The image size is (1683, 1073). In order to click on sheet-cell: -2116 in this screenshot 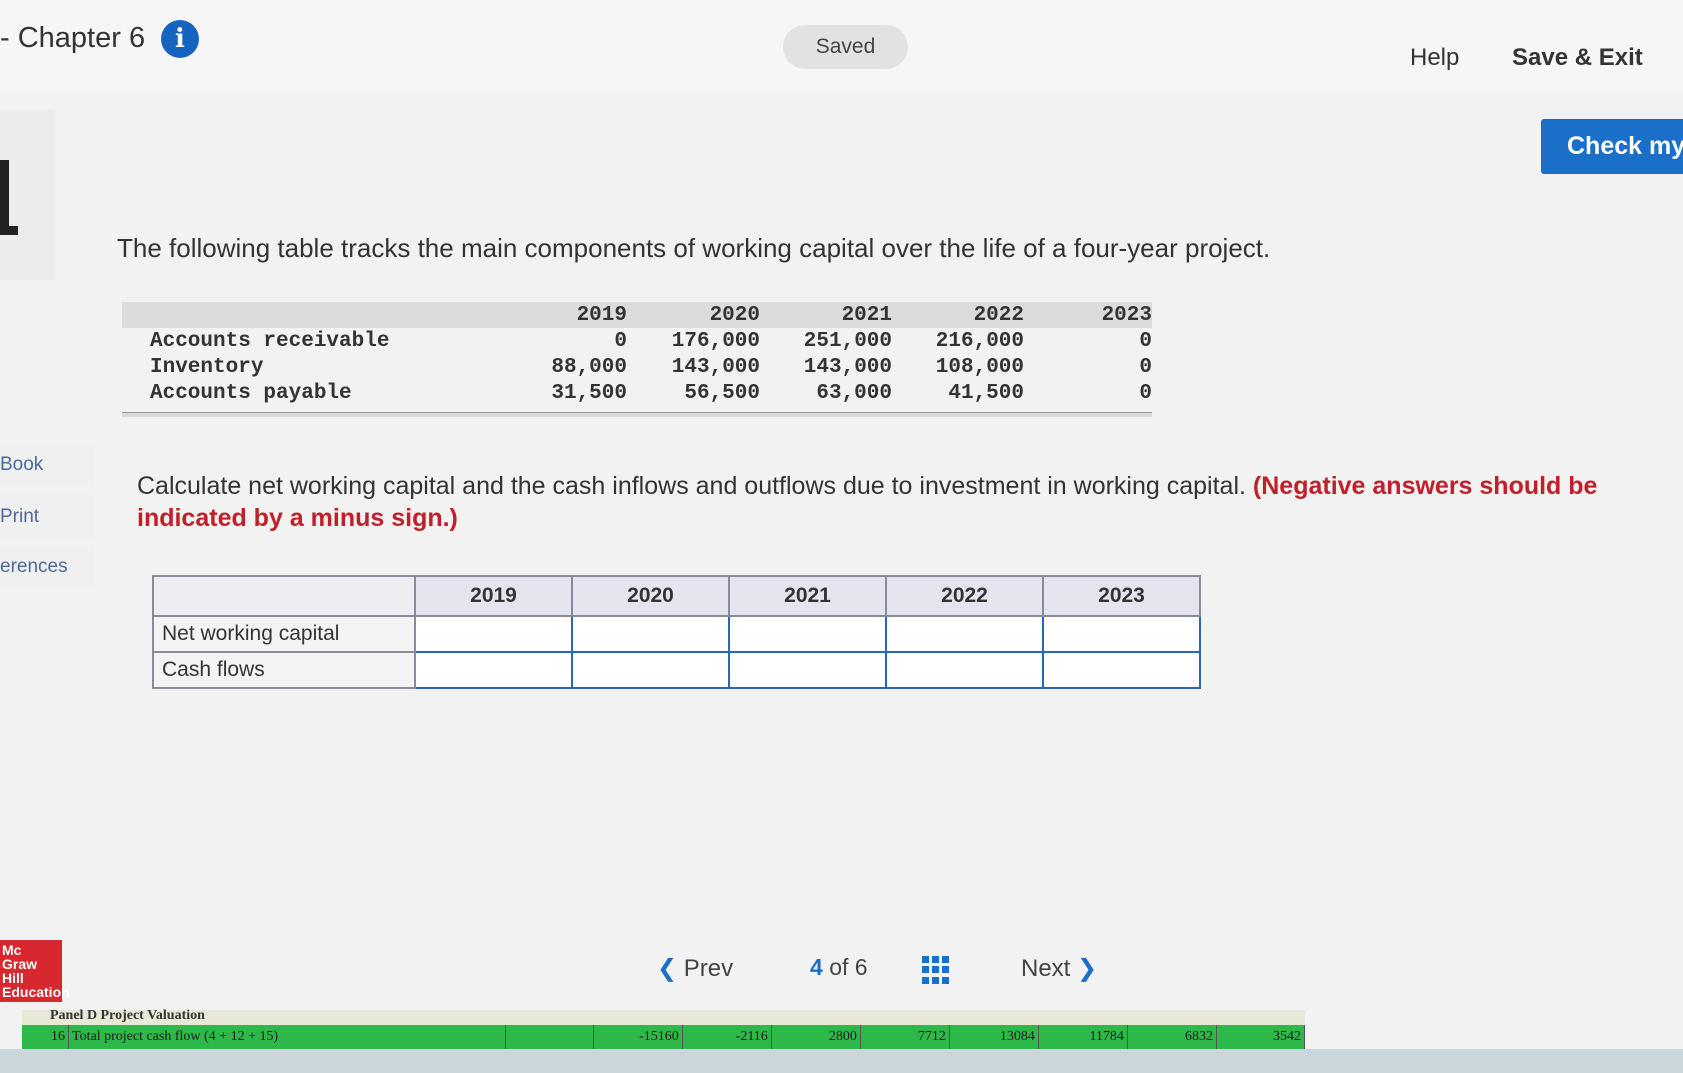, I will do `click(727, 1037)`.